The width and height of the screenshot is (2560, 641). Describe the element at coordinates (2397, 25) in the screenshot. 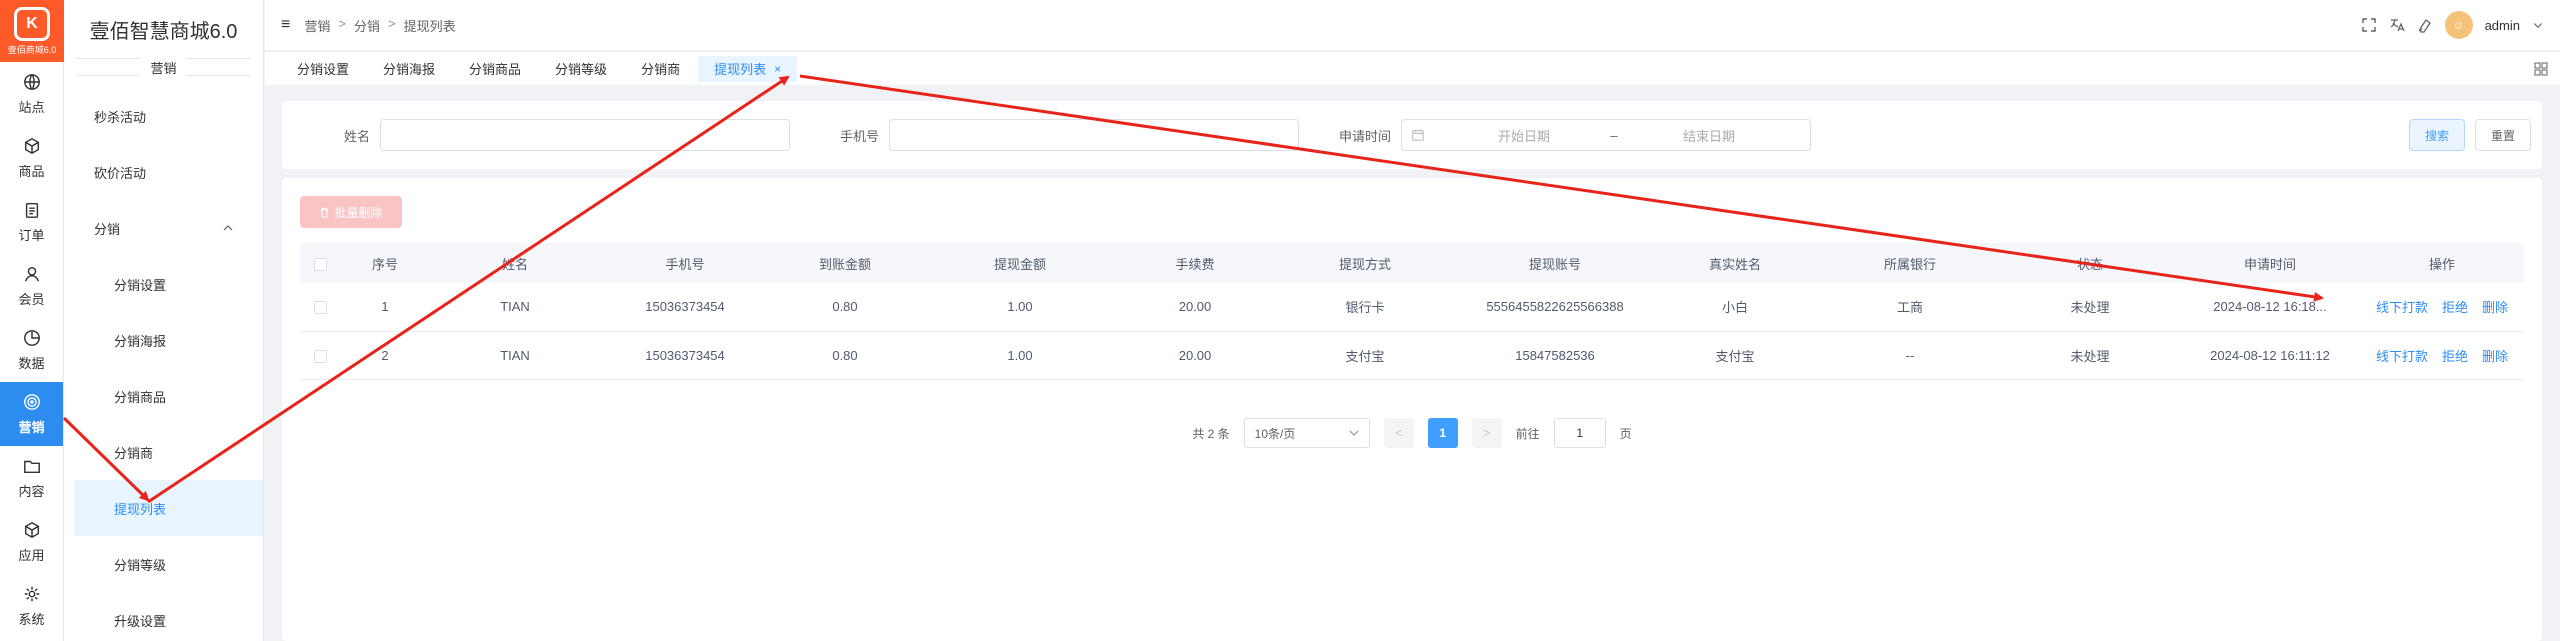

I see `translate-icon` at that location.